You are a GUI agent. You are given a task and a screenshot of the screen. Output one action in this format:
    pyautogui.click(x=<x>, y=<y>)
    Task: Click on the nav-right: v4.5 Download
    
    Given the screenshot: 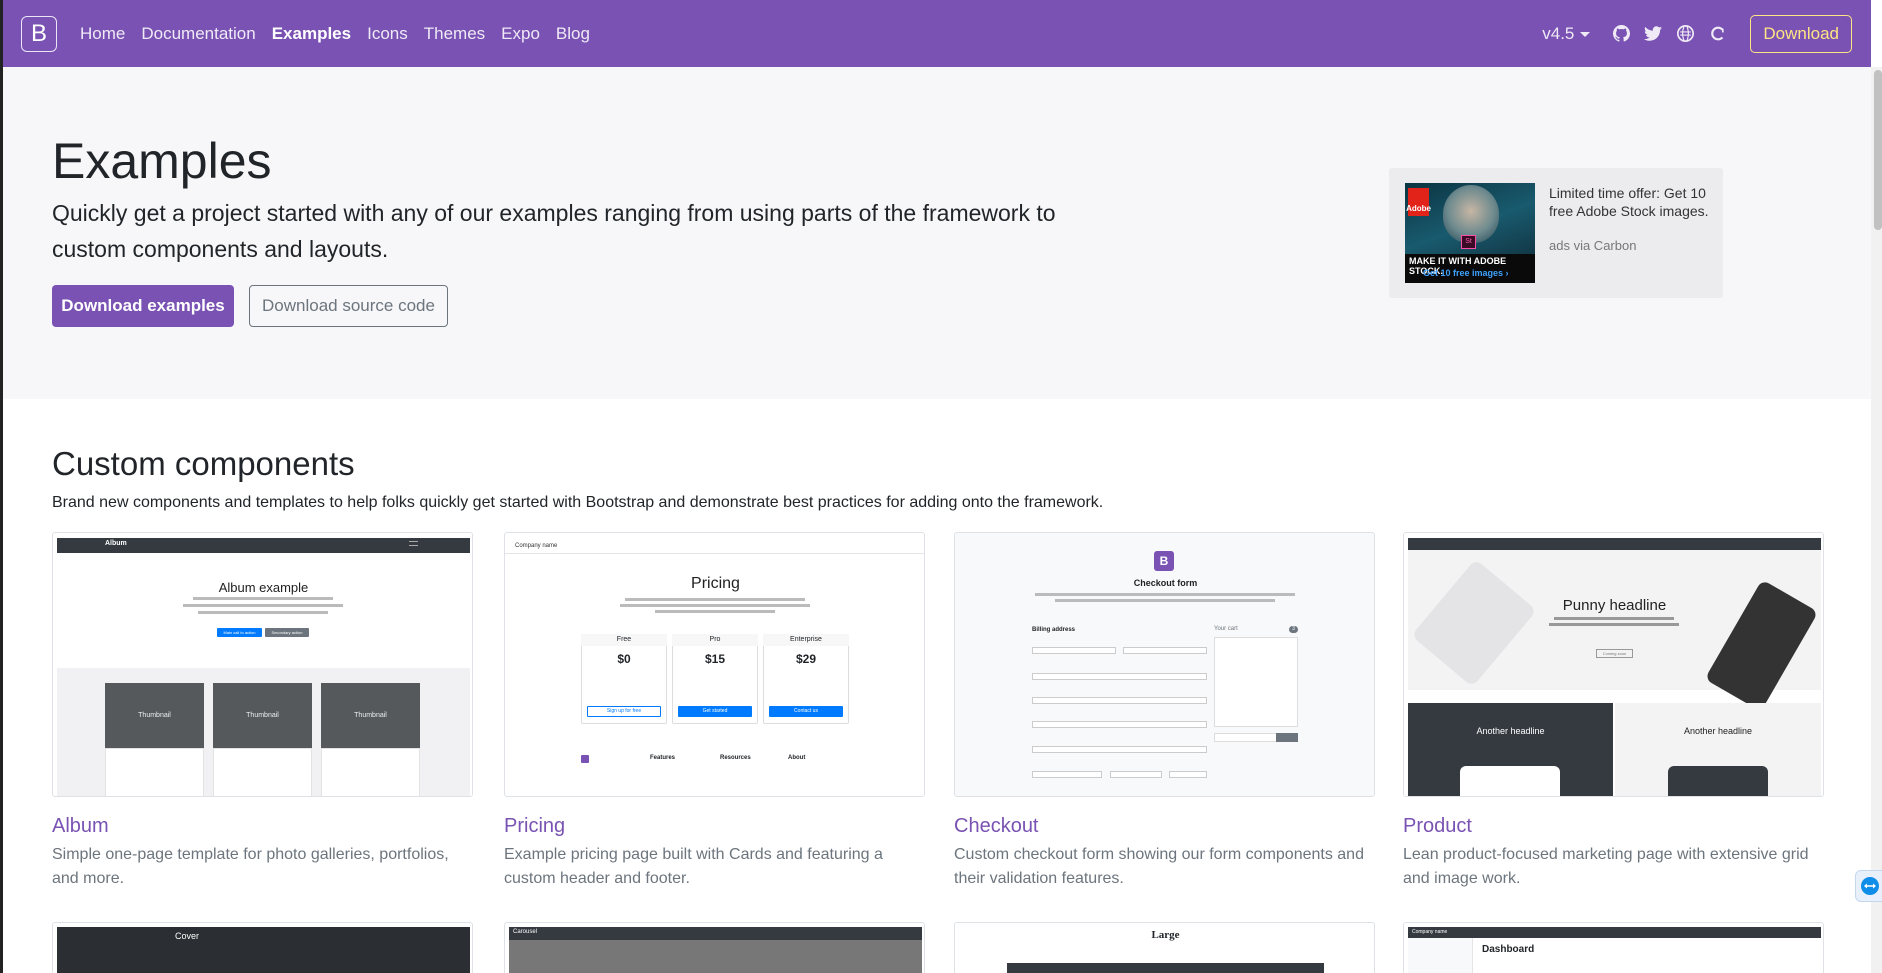 What is the action you would take?
    pyautogui.click(x=1698, y=33)
    